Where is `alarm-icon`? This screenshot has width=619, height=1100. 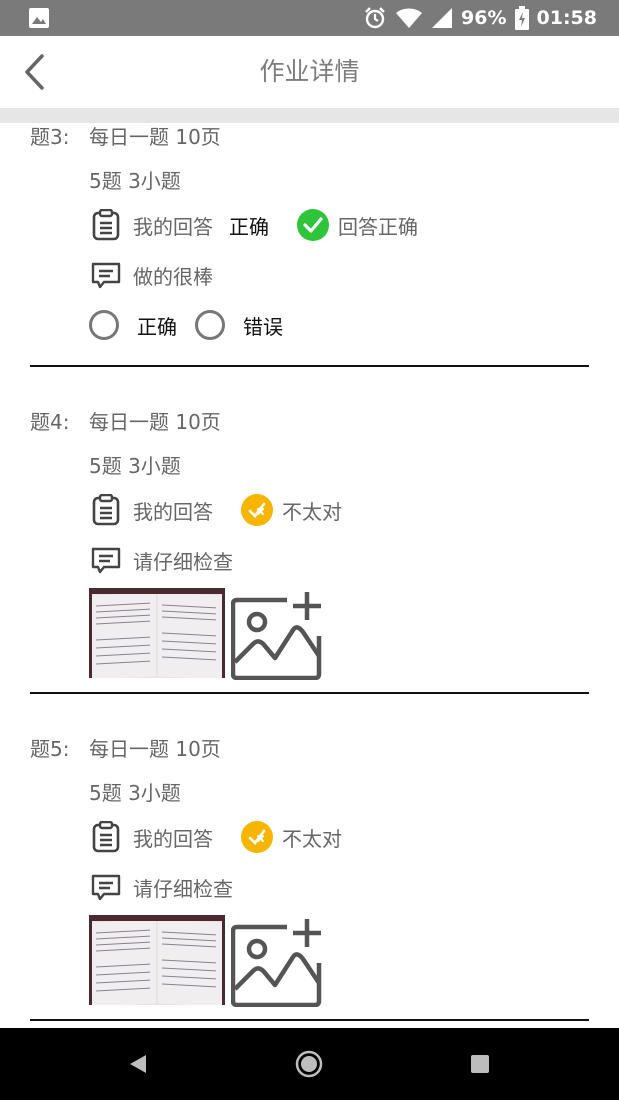 alarm-icon is located at coordinates (375, 18).